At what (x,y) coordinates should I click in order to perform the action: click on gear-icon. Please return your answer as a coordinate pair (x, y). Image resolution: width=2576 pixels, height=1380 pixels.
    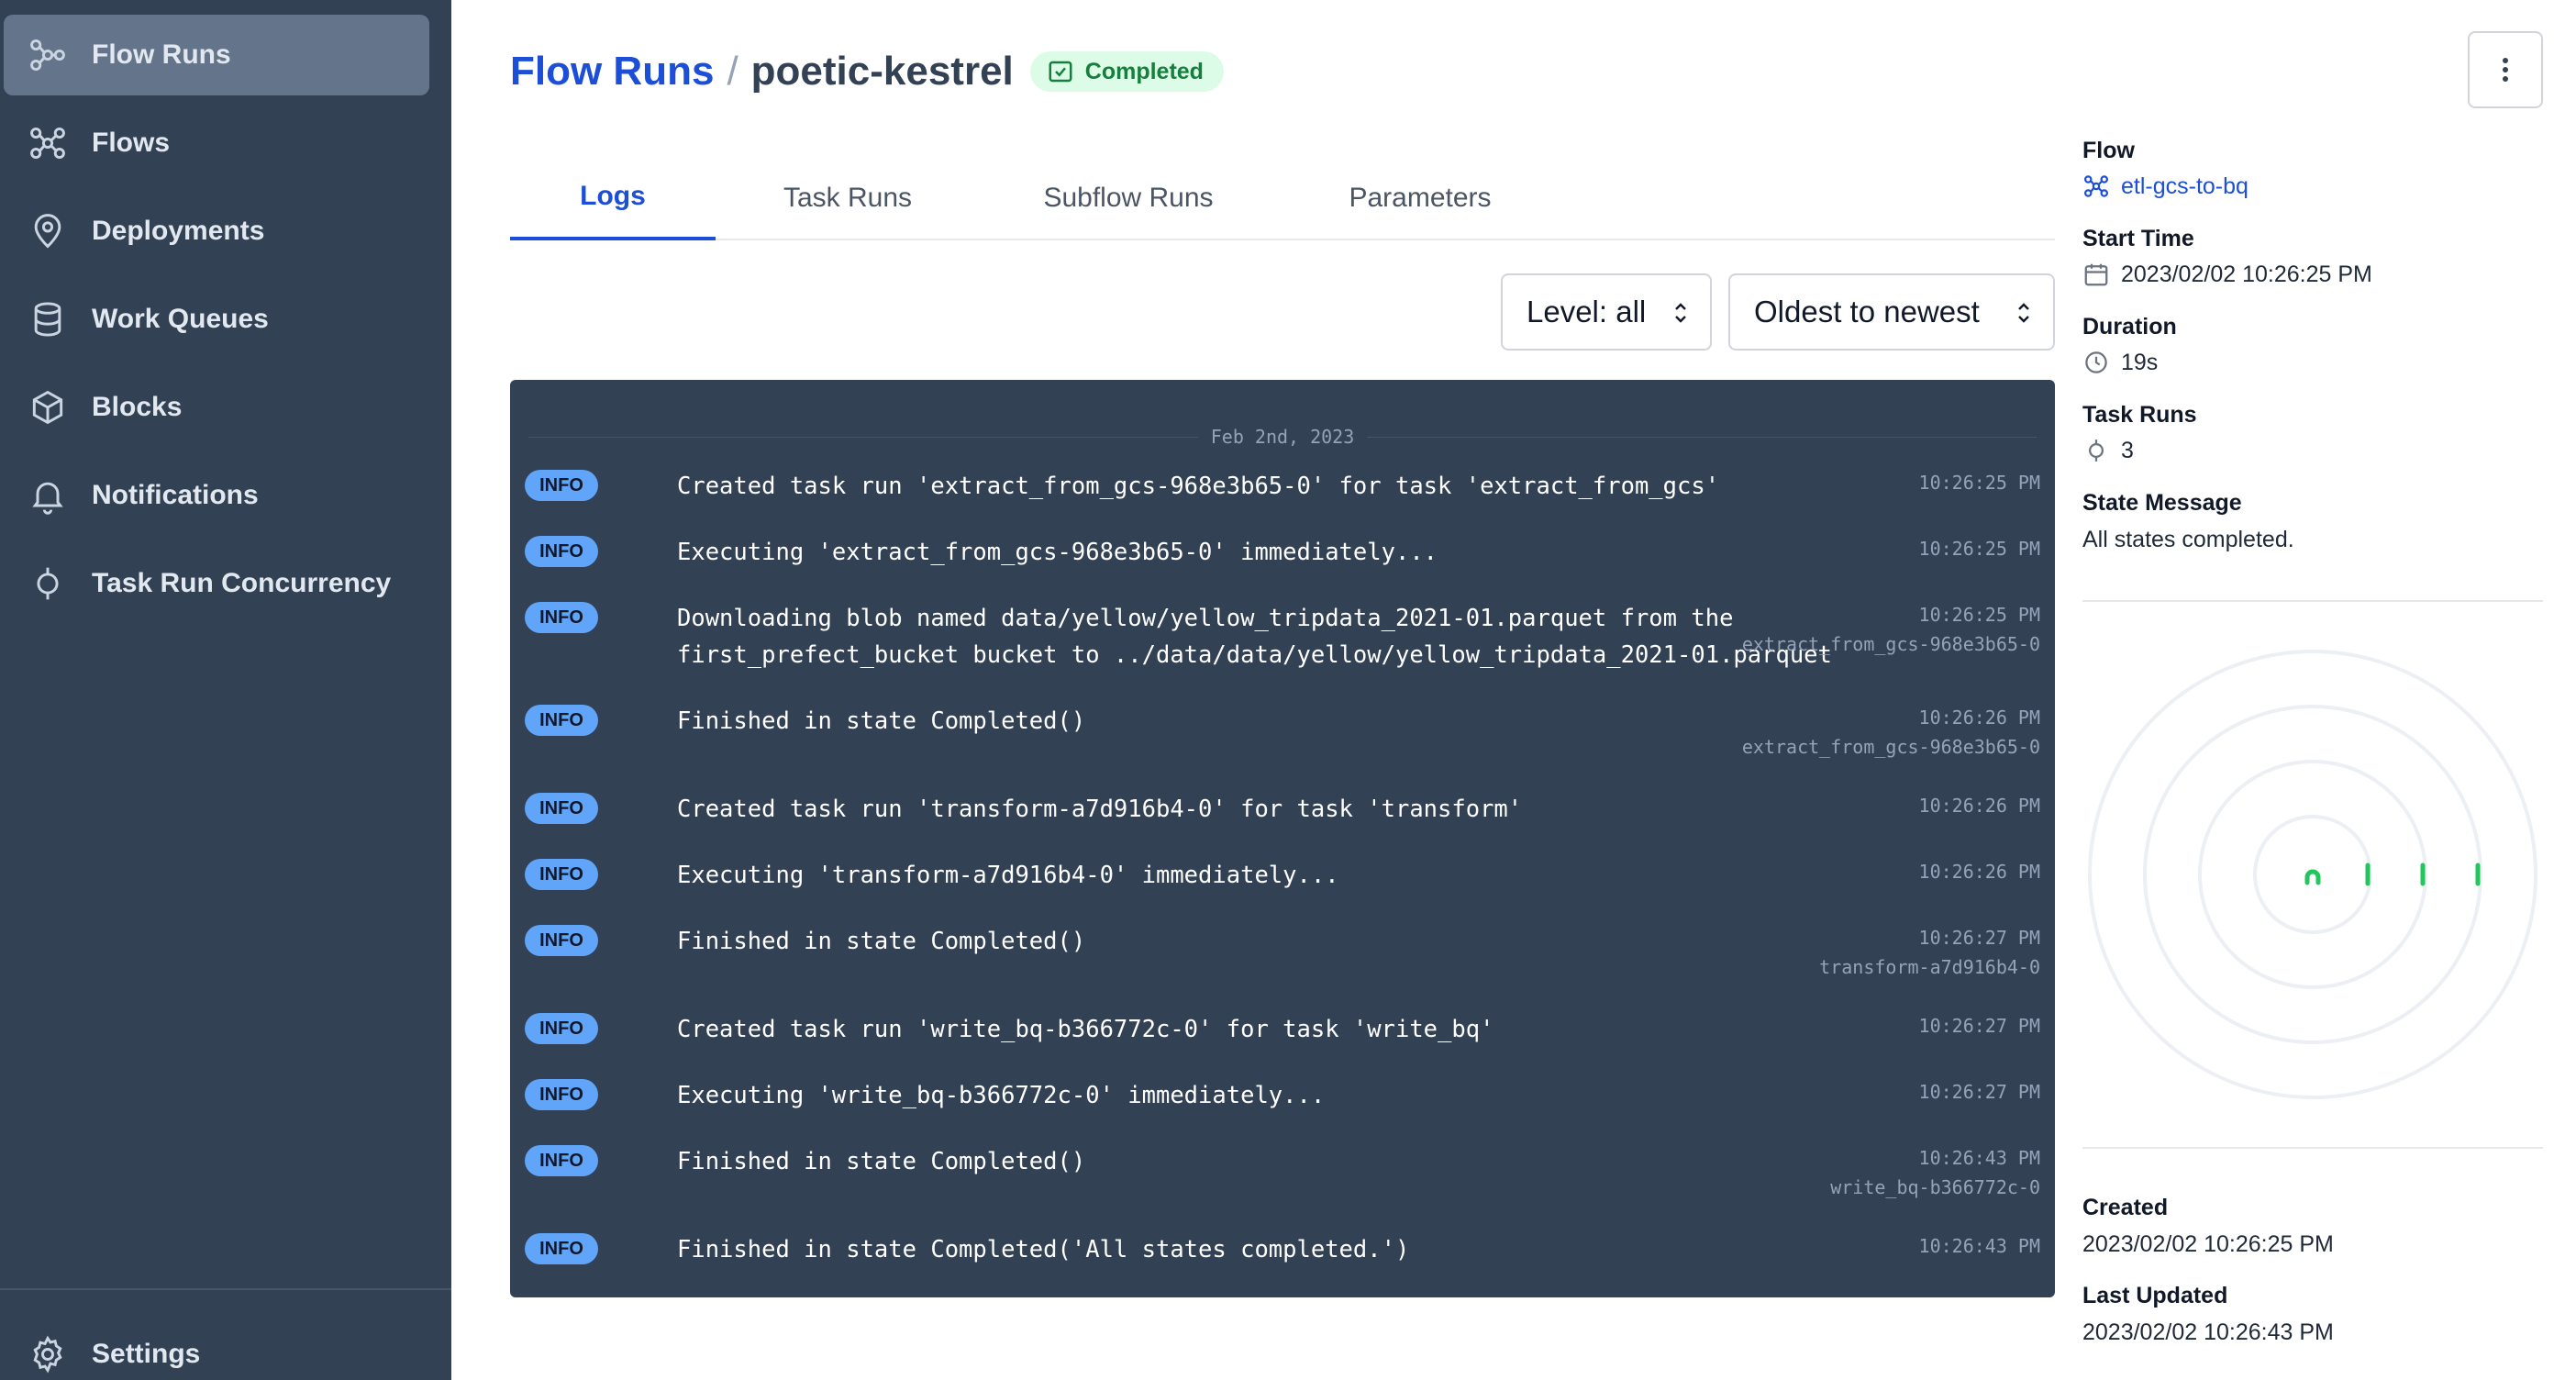
    Looking at the image, I should click on (48, 1354).